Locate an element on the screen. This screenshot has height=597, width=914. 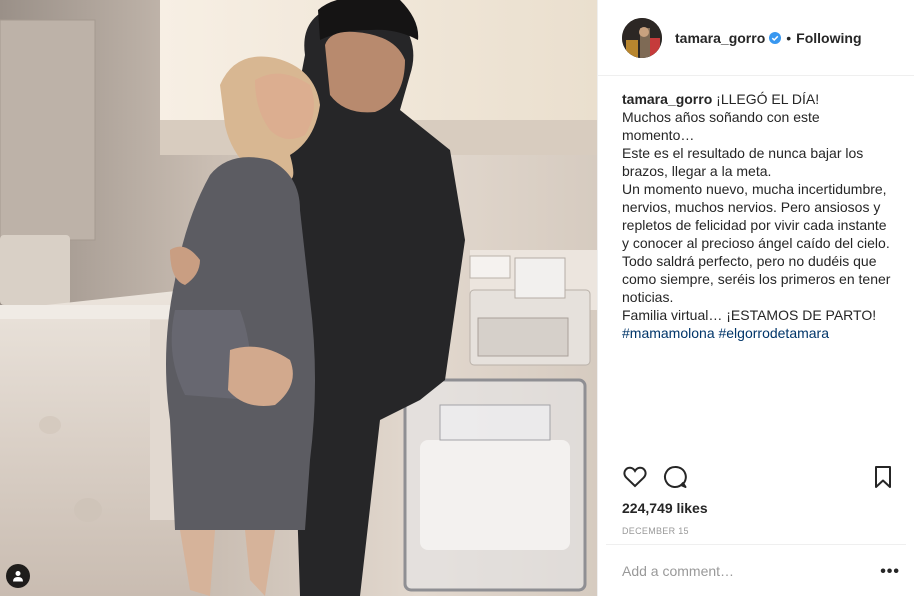
post-date: DECEMBER 15 is located at coordinates (655, 531).